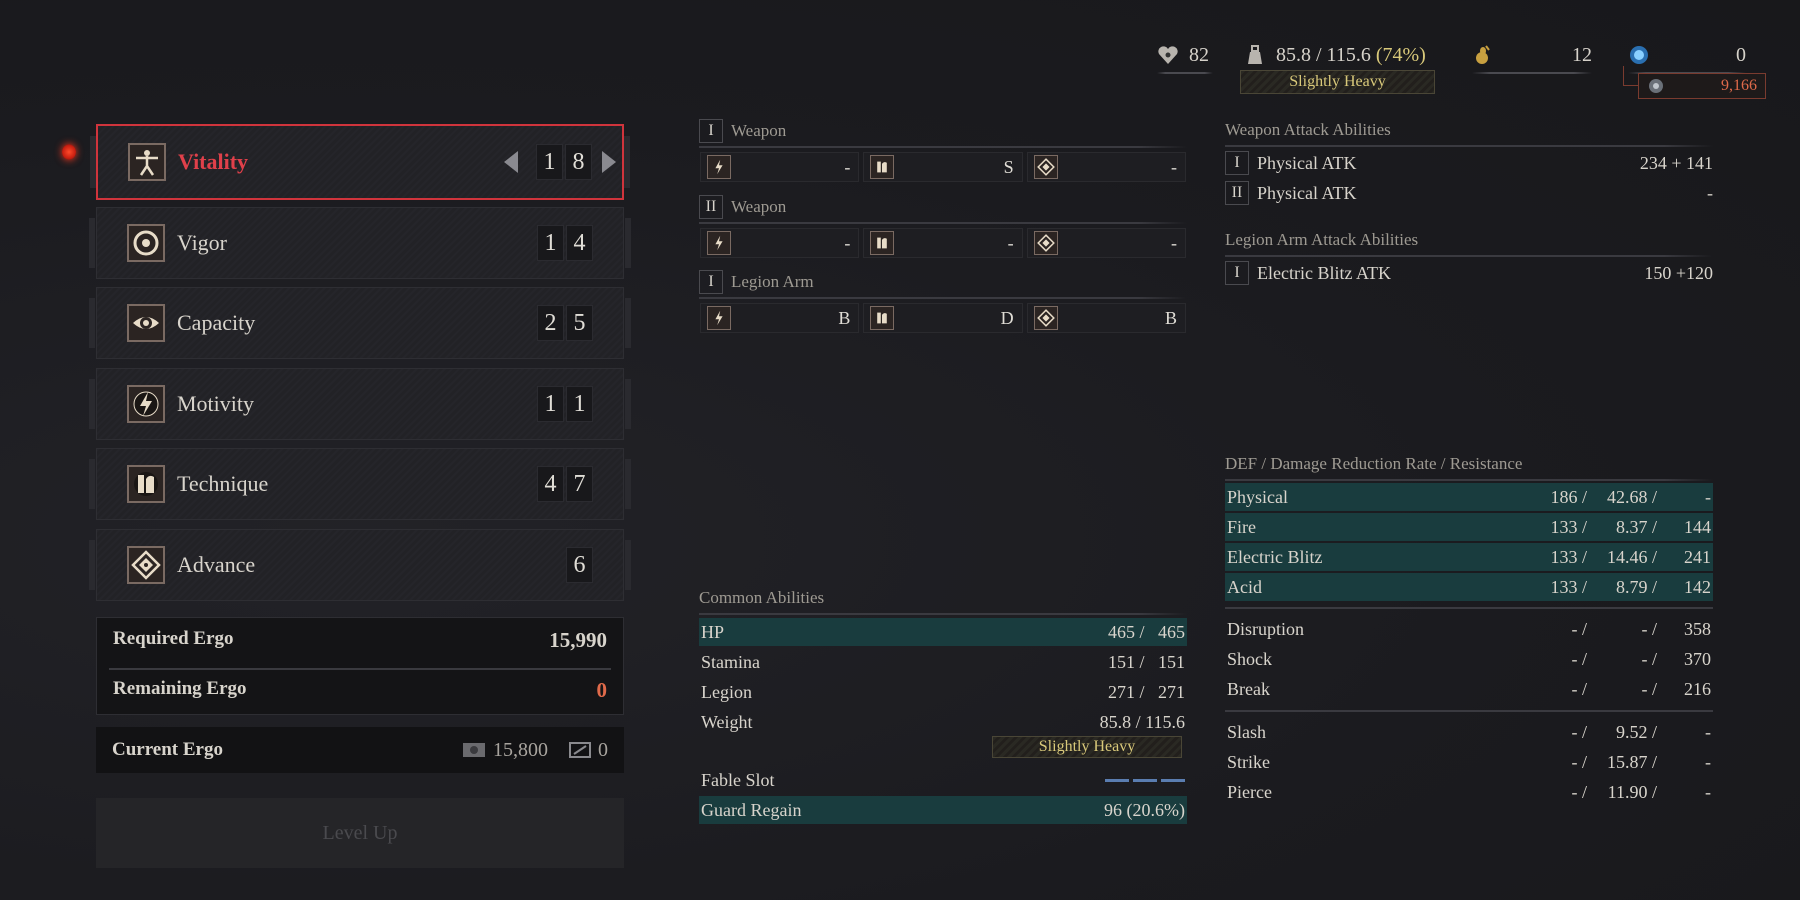  I want to click on eye-icon, so click(146, 323).